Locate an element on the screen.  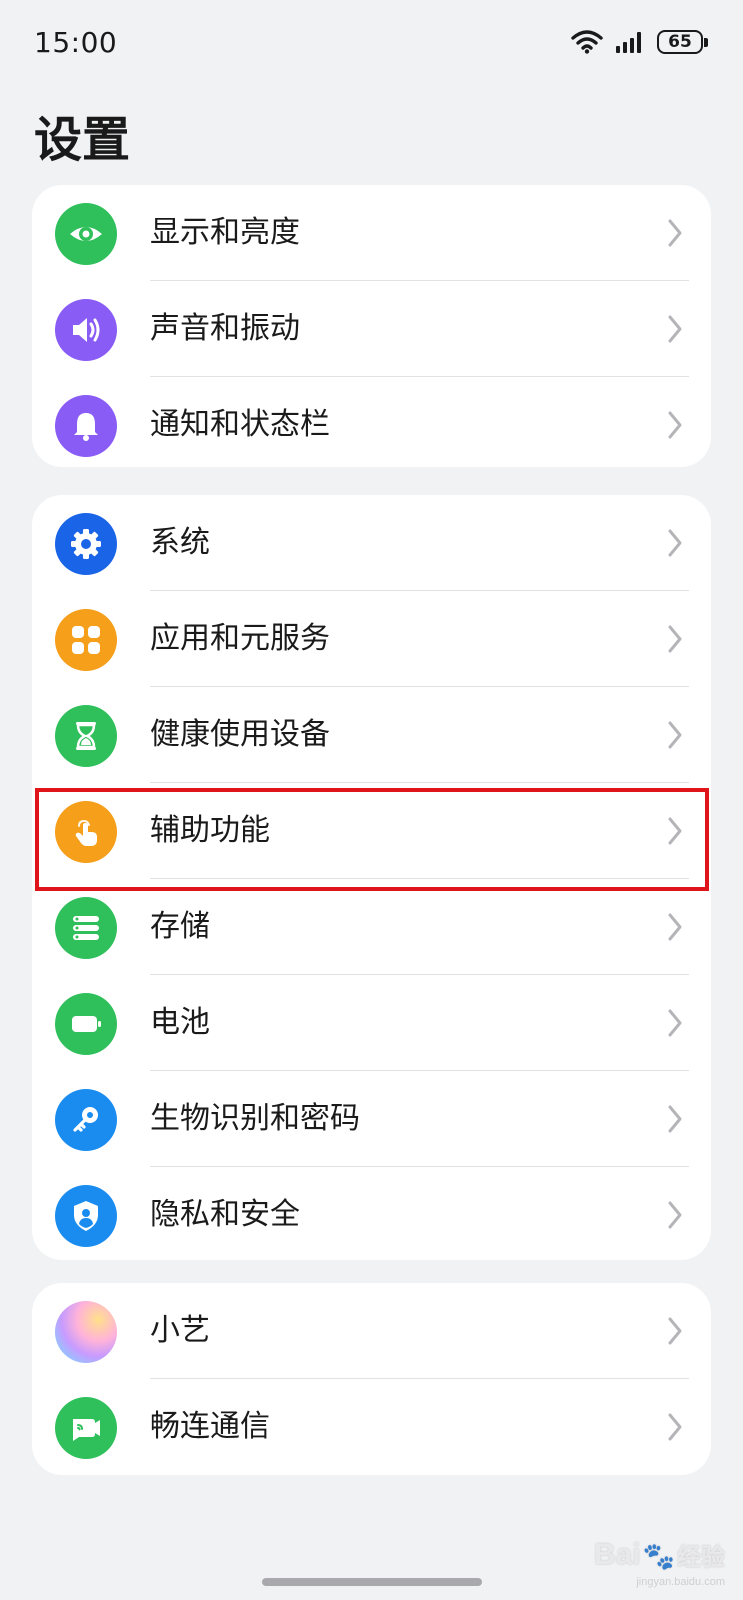
watermark-brand2: 经验 is located at coordinates (701, 1557).